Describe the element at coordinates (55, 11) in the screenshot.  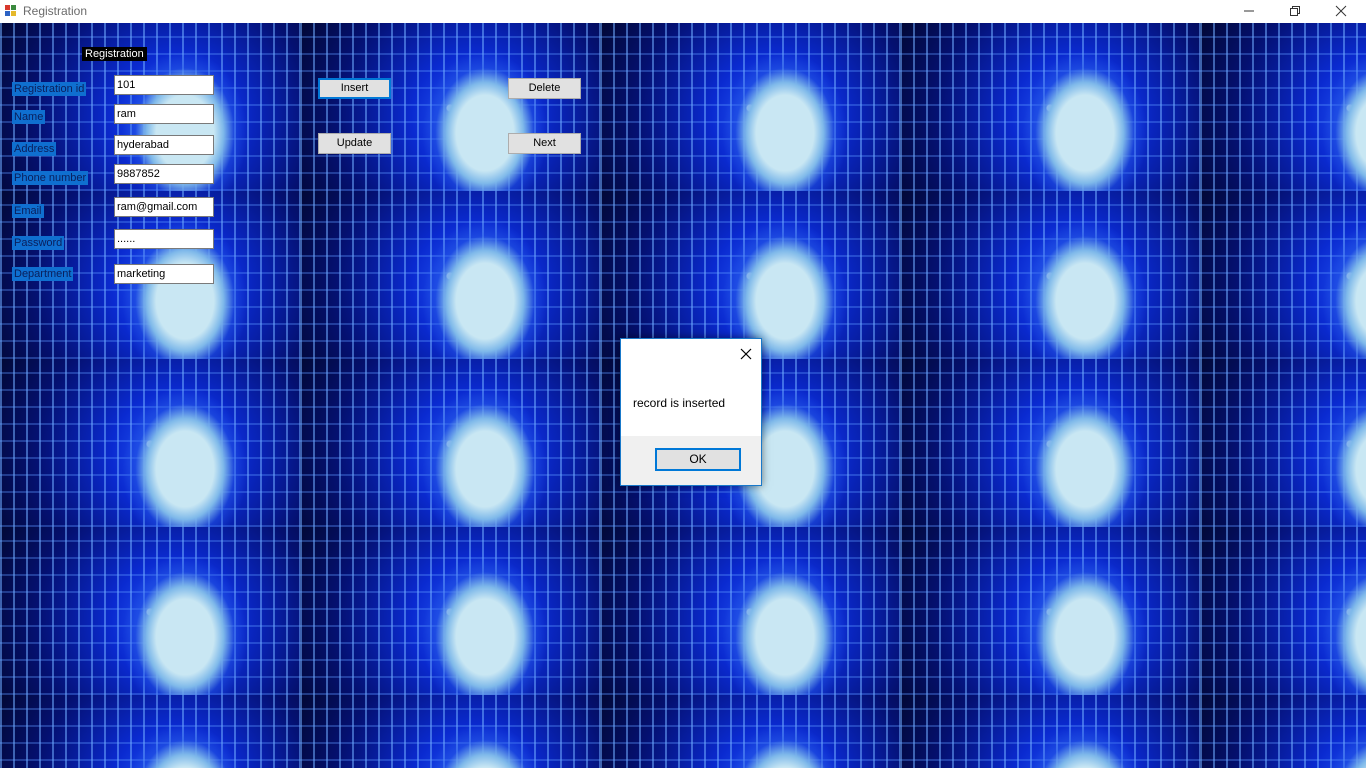
I see `window-title: Registration` at that location.